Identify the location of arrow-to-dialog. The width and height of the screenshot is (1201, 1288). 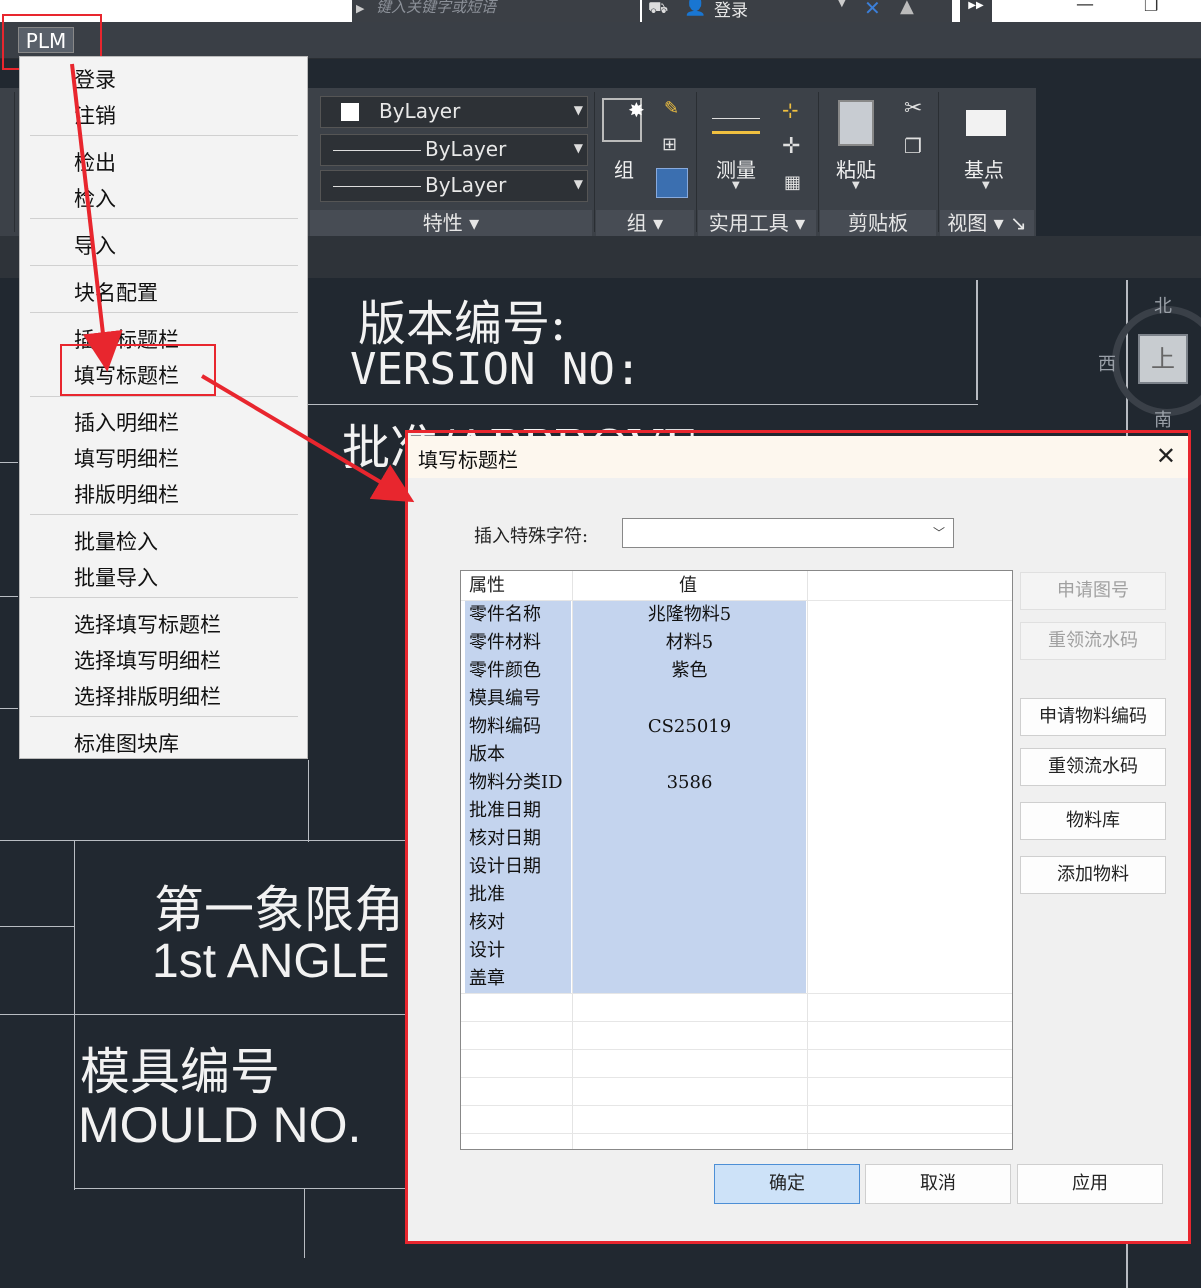
(307, 438).